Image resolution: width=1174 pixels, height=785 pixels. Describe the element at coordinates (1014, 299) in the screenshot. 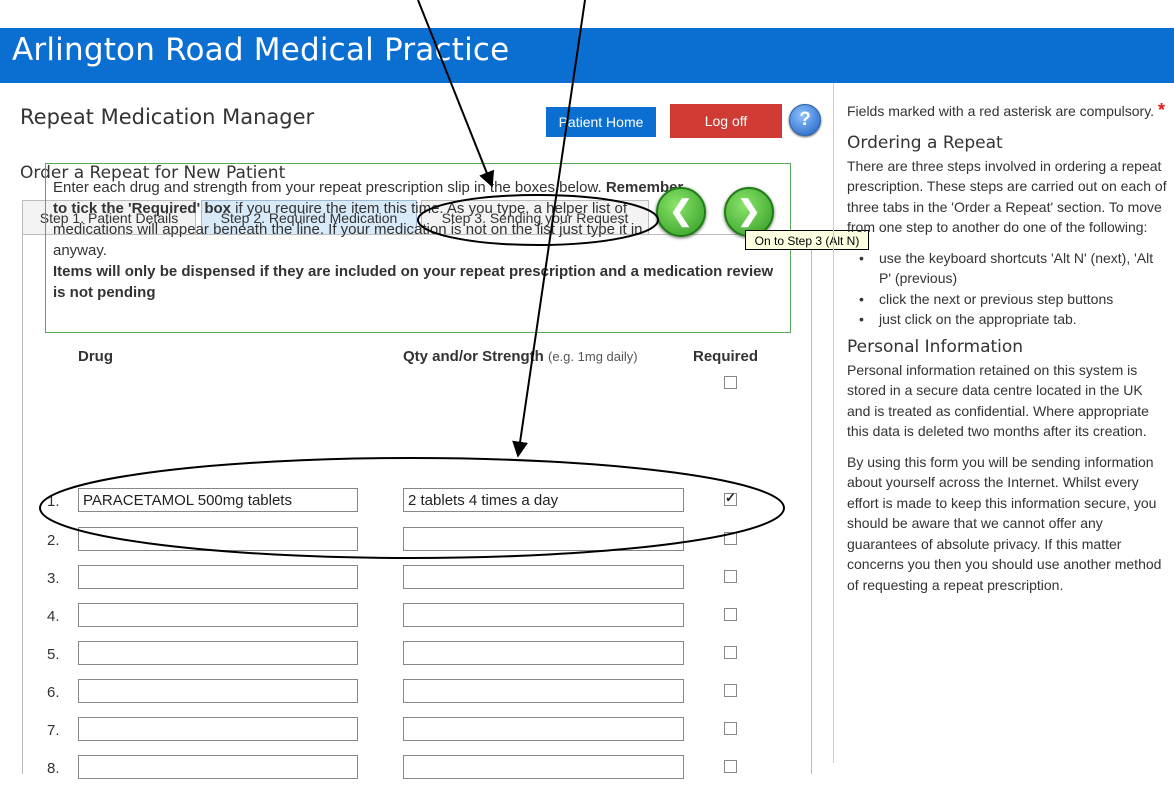

I see `list-item: click the next or previous step buttons` at that location.